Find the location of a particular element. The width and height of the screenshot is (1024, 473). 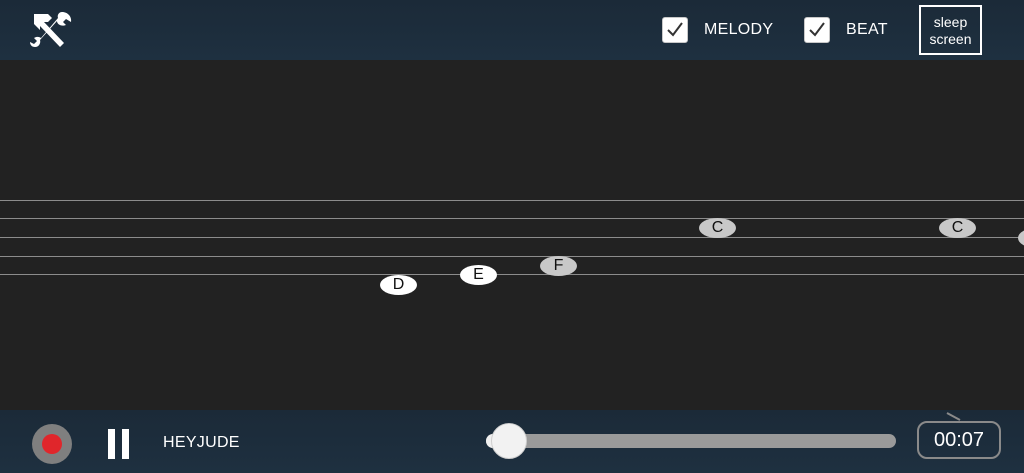

note-e: E is located at coordinates (478, 275).